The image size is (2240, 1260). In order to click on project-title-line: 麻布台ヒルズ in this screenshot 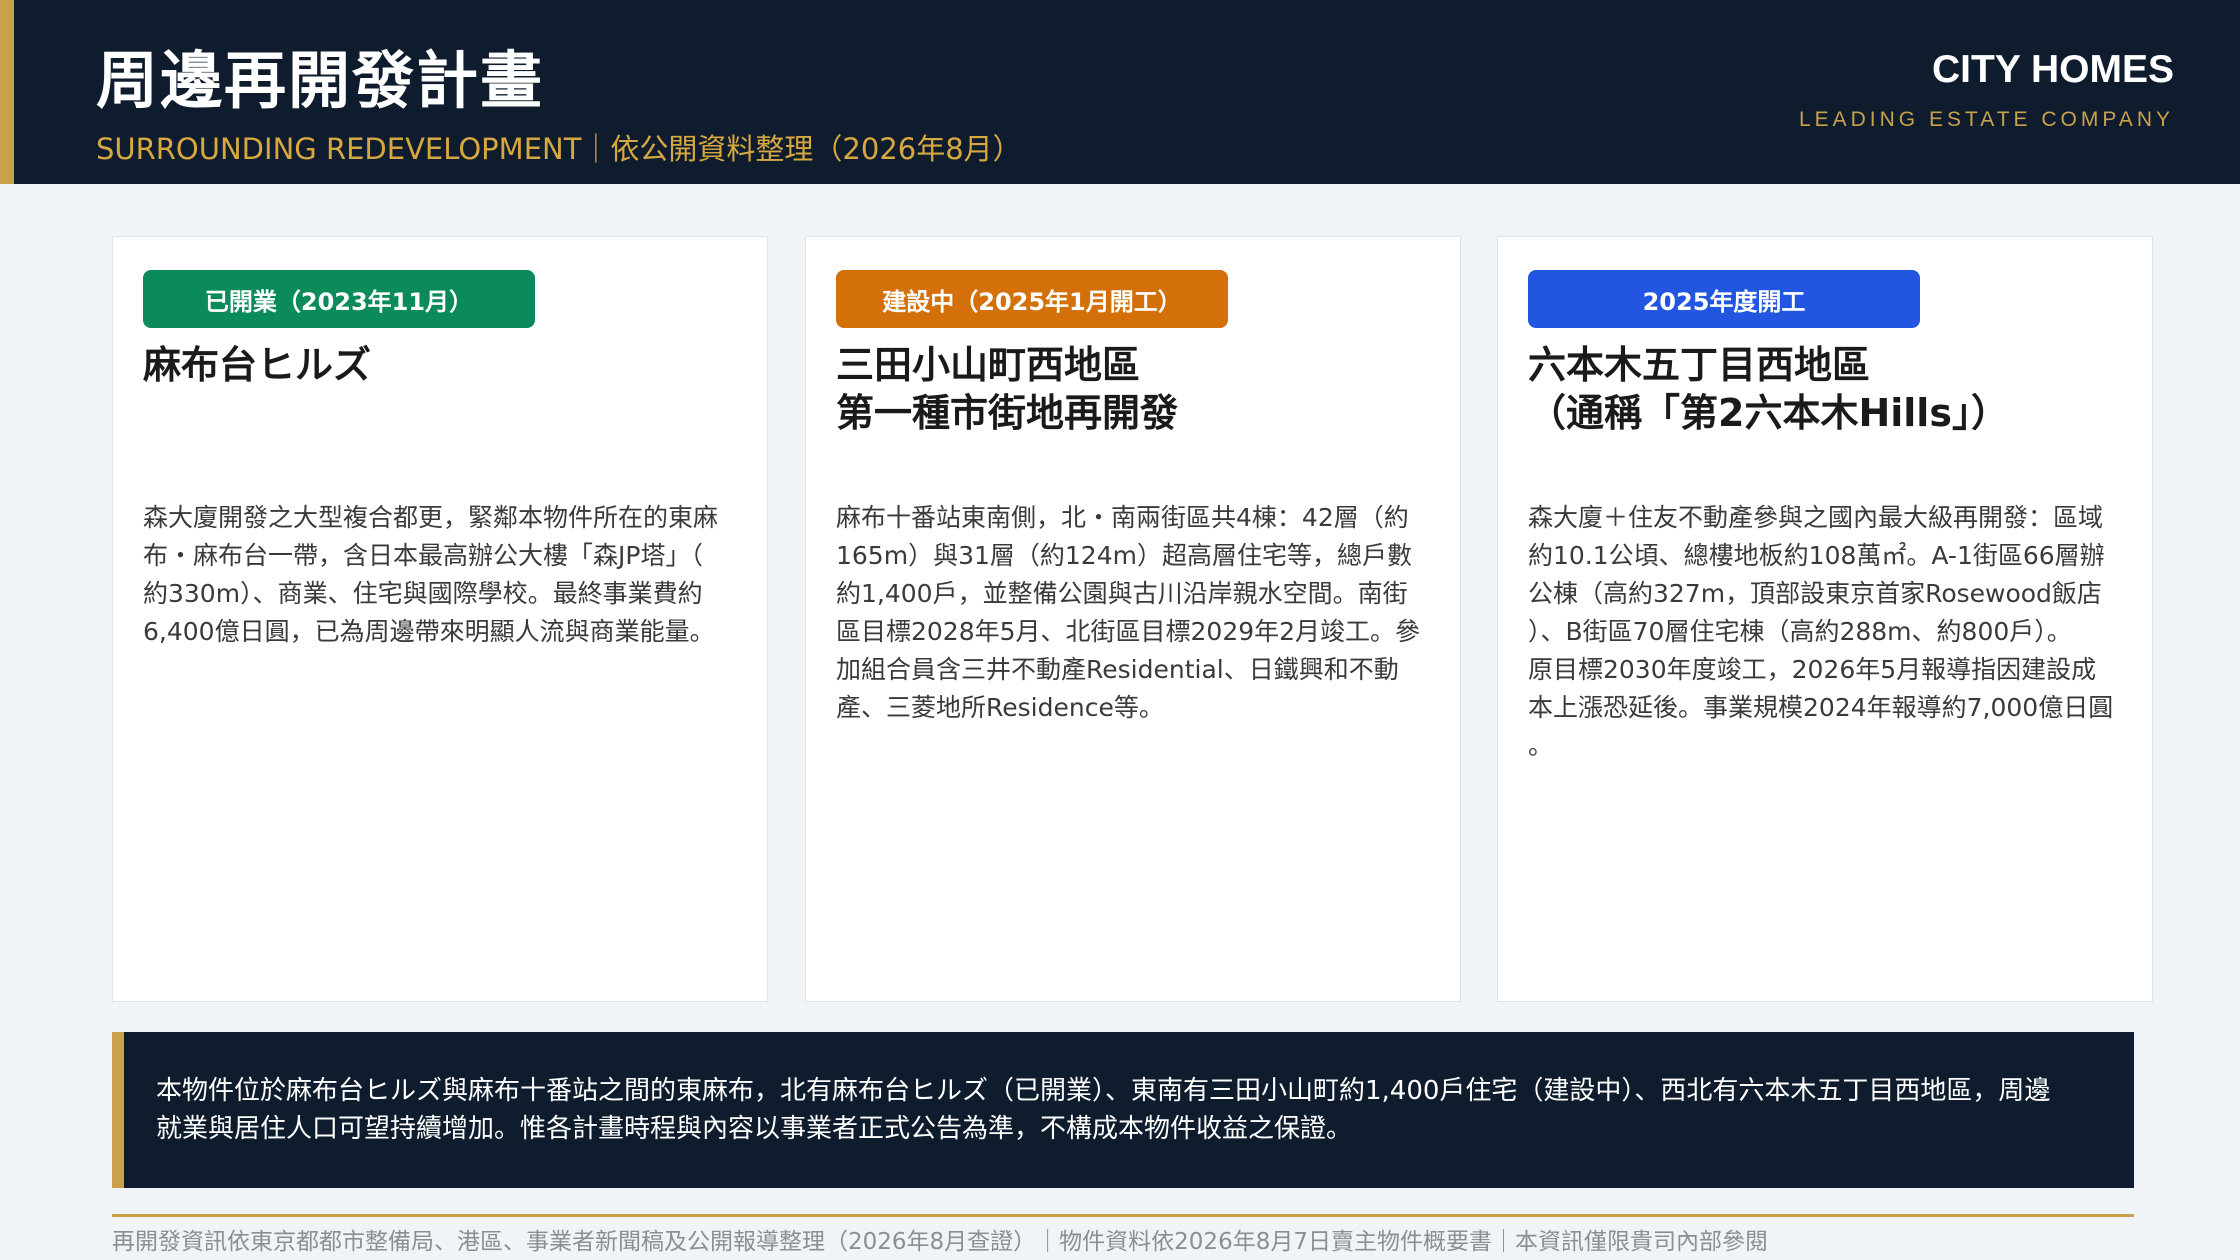, I will do `click(257, 365)`.